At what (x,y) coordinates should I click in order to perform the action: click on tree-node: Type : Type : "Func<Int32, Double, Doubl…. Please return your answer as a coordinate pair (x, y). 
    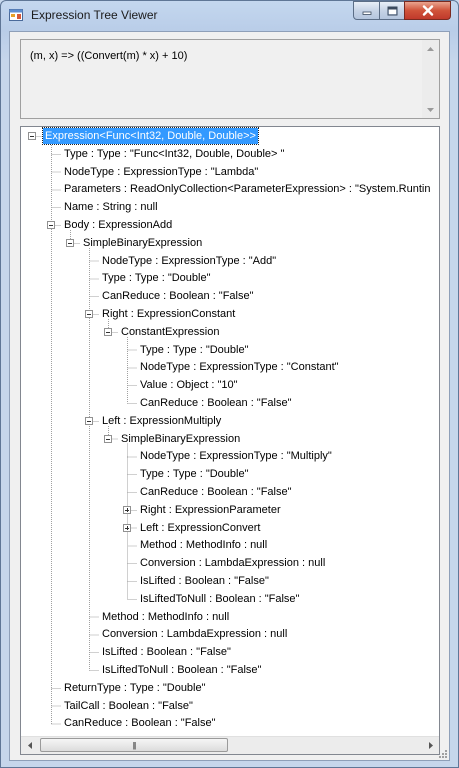
    Looking at the image, I should click on (174, 154).